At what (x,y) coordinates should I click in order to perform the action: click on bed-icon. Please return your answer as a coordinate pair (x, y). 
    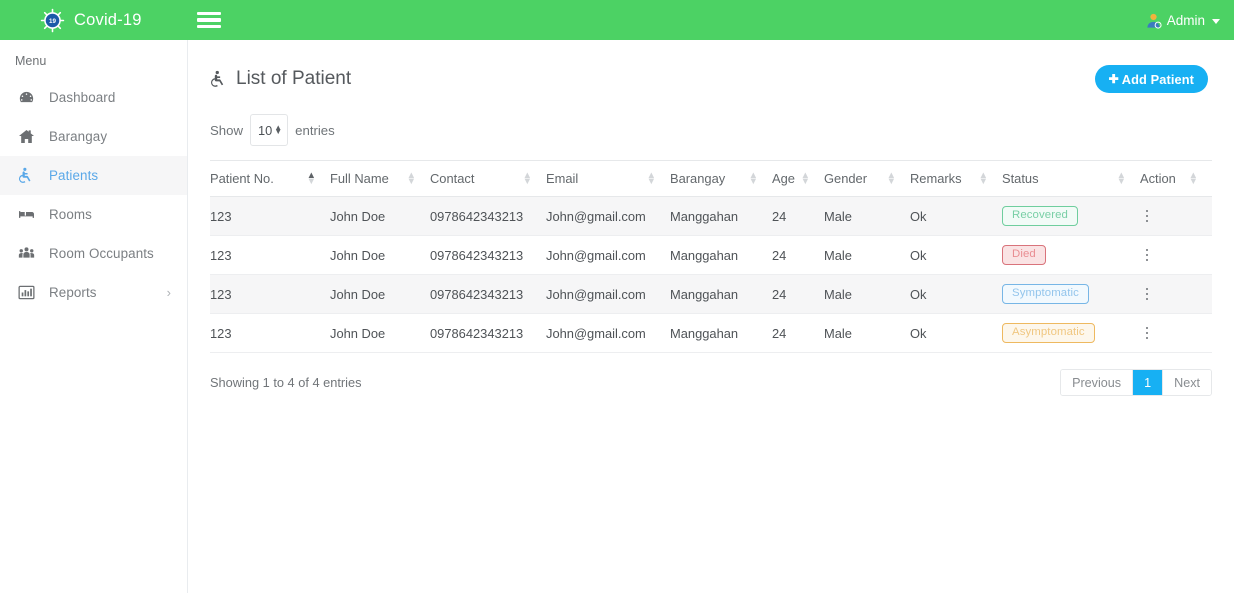
    Looking at the image, I should click on (26, 214).